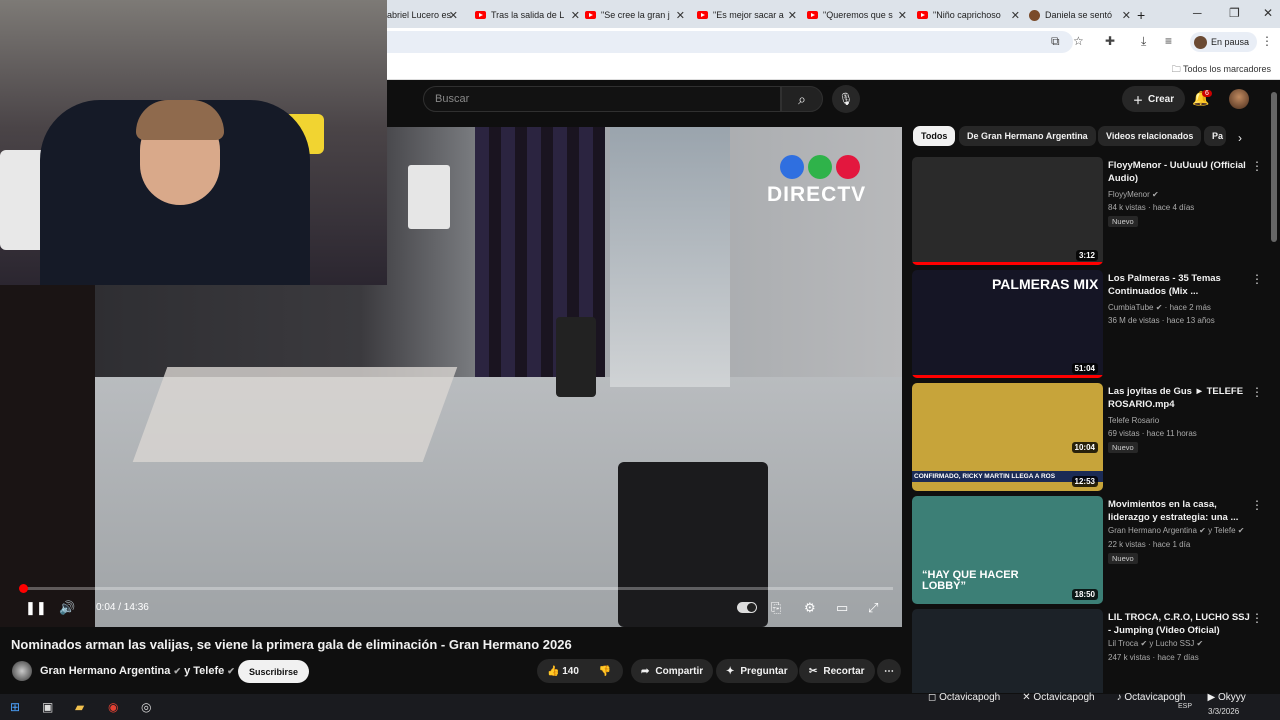 Image resolution: width=1280 pixels, height=720 pixels. Describe the element at coordinates (846, 99) in the screenshot. I see `voice-search-button: 🎙` at that location.